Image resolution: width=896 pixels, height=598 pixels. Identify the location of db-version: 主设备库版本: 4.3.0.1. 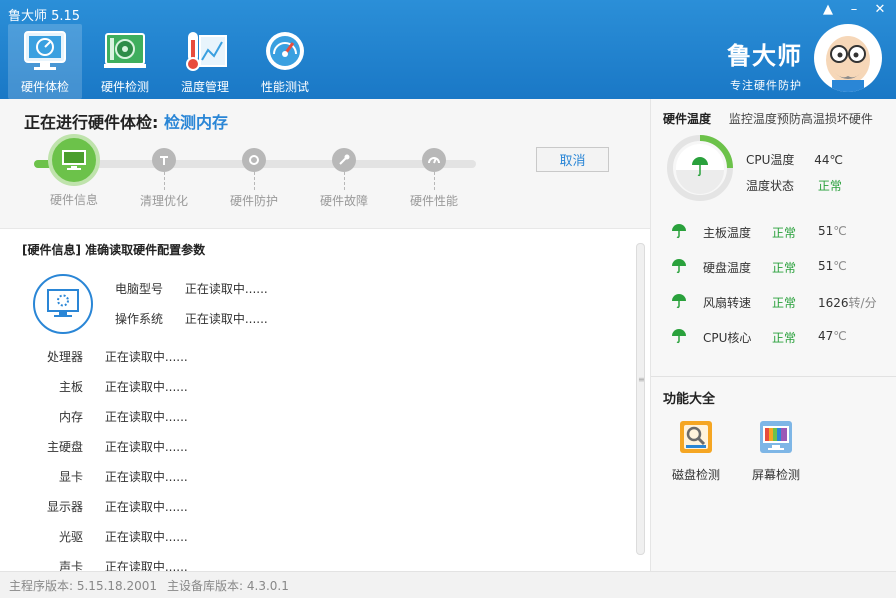
(228, 585).